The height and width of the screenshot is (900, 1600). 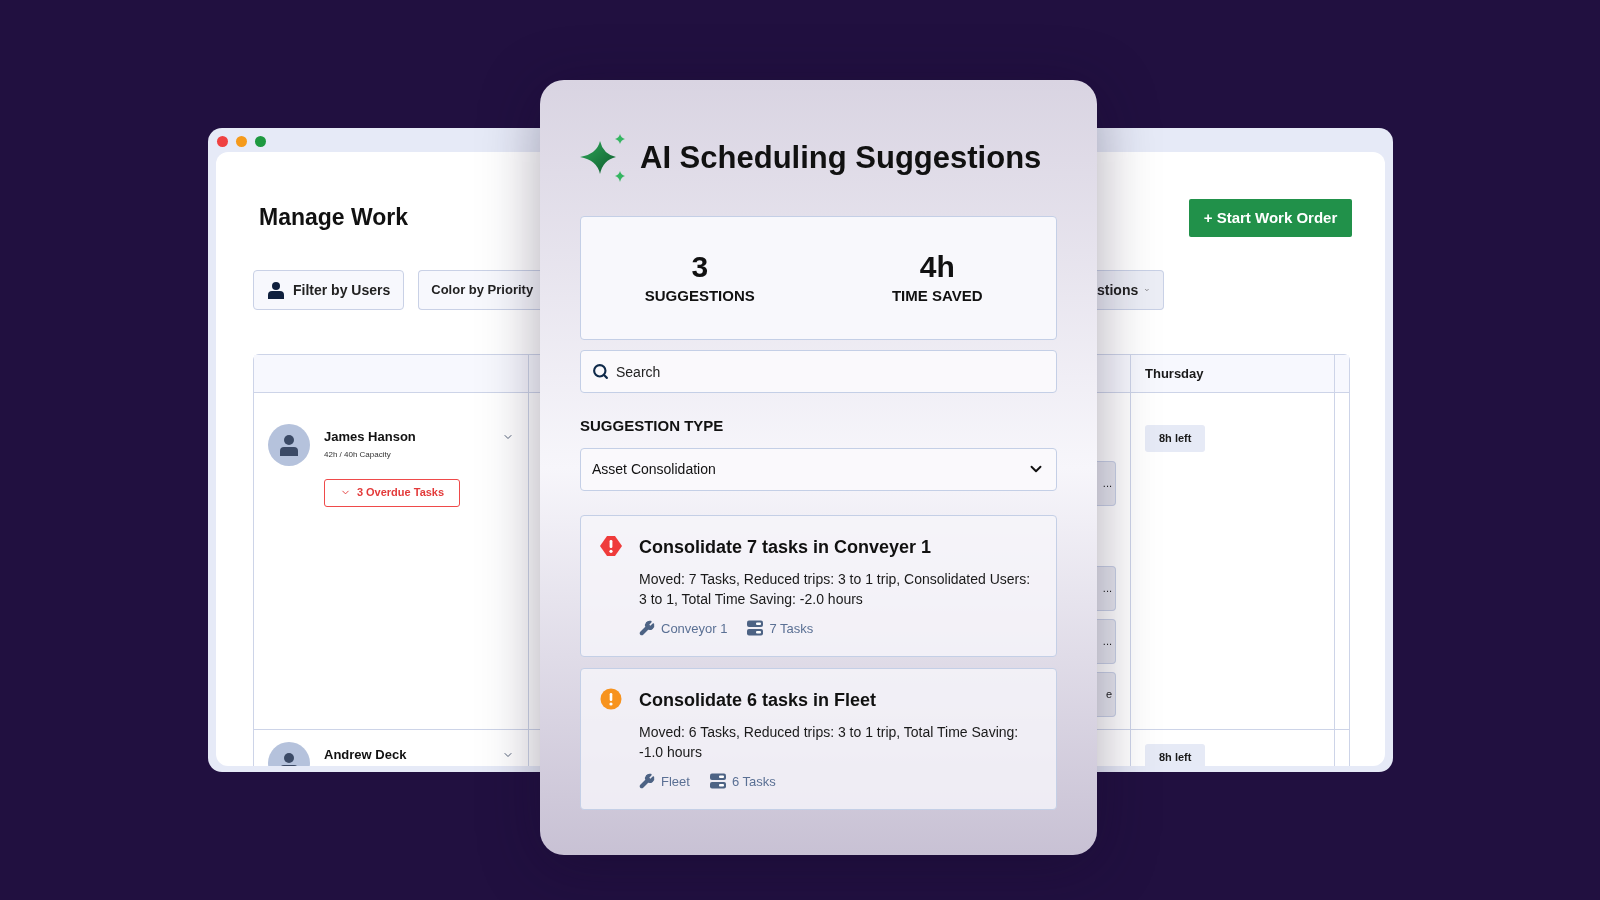 I want to click on dropdown-button: stions, so click(x=1130, y=290).